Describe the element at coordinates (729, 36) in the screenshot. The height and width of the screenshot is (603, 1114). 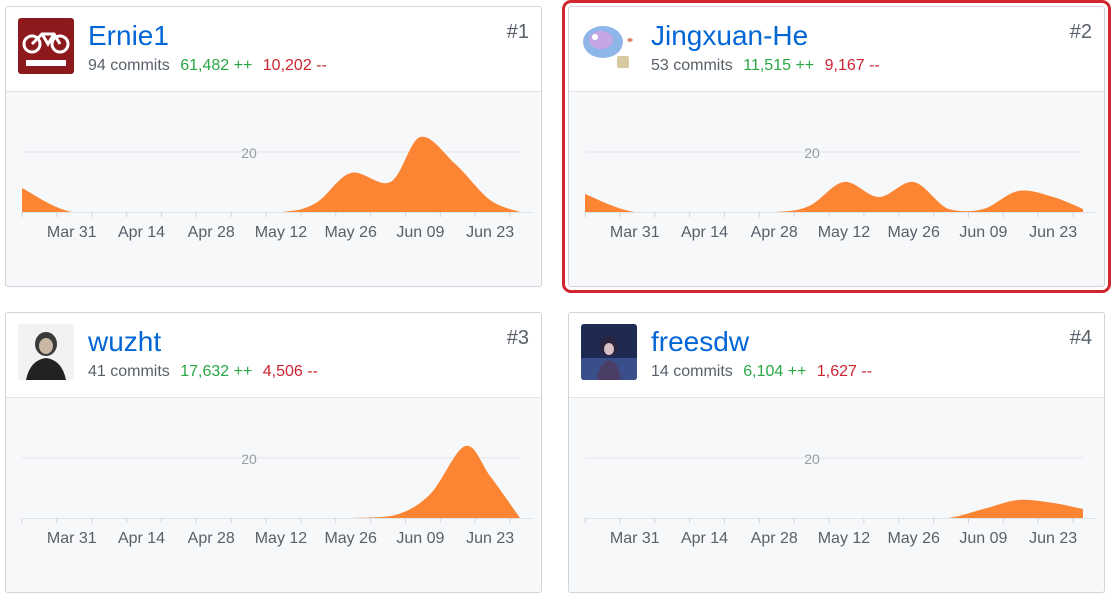
I see `username-link: Jingxuan-He` at that location.